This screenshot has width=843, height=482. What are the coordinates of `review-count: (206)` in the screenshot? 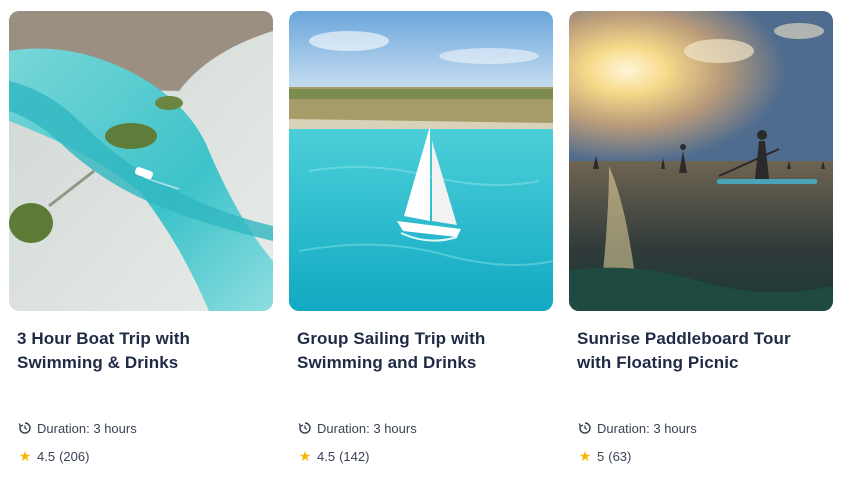 It's located at (74, 456).